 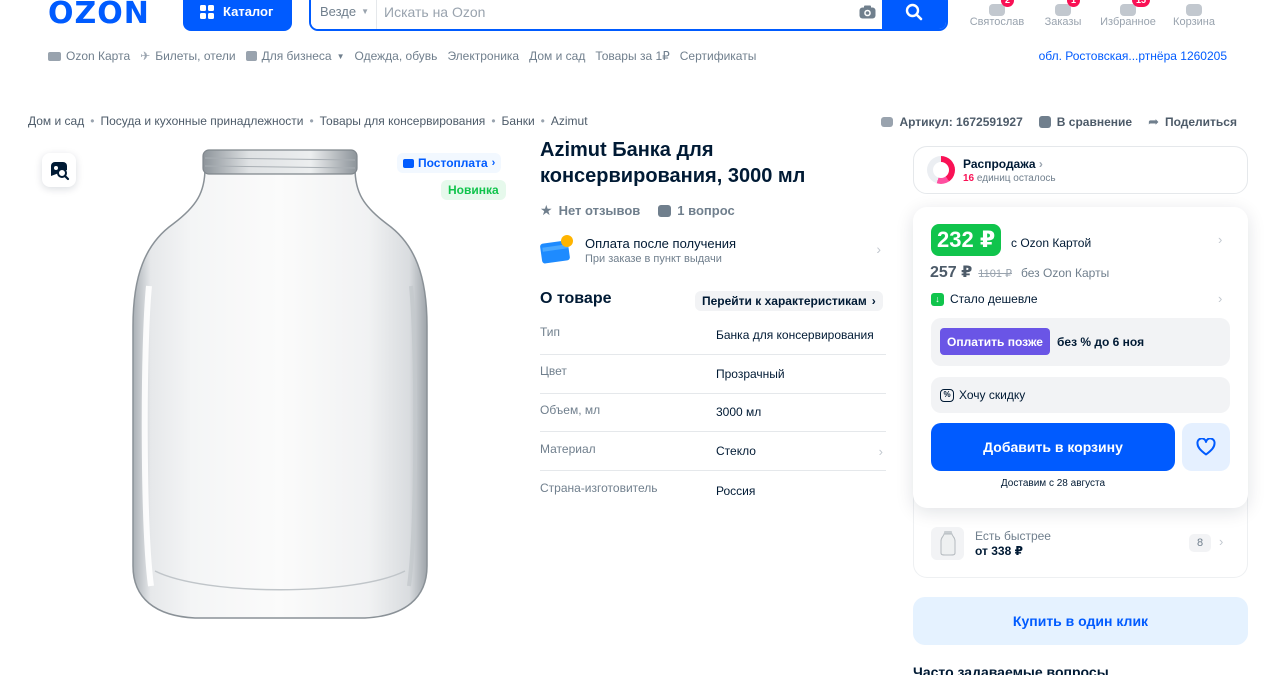 I want to click on catalog-button: Каталог, so click(x=237, y=15).